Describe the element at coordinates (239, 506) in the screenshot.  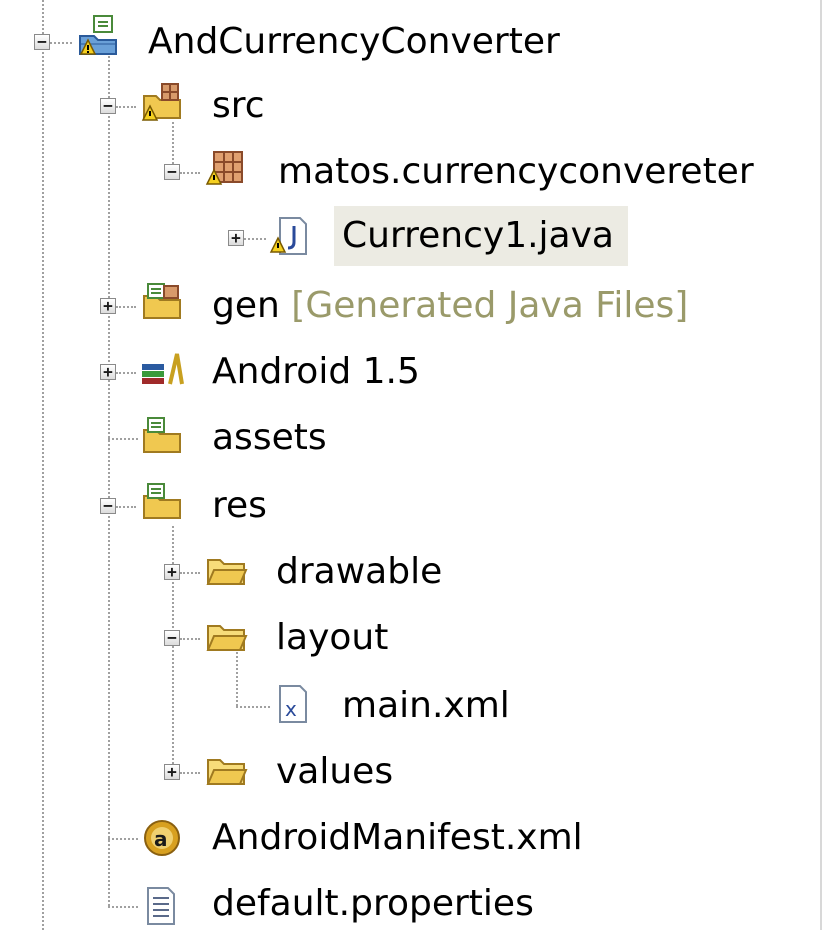
I see `tree-label-res: res` at that location.